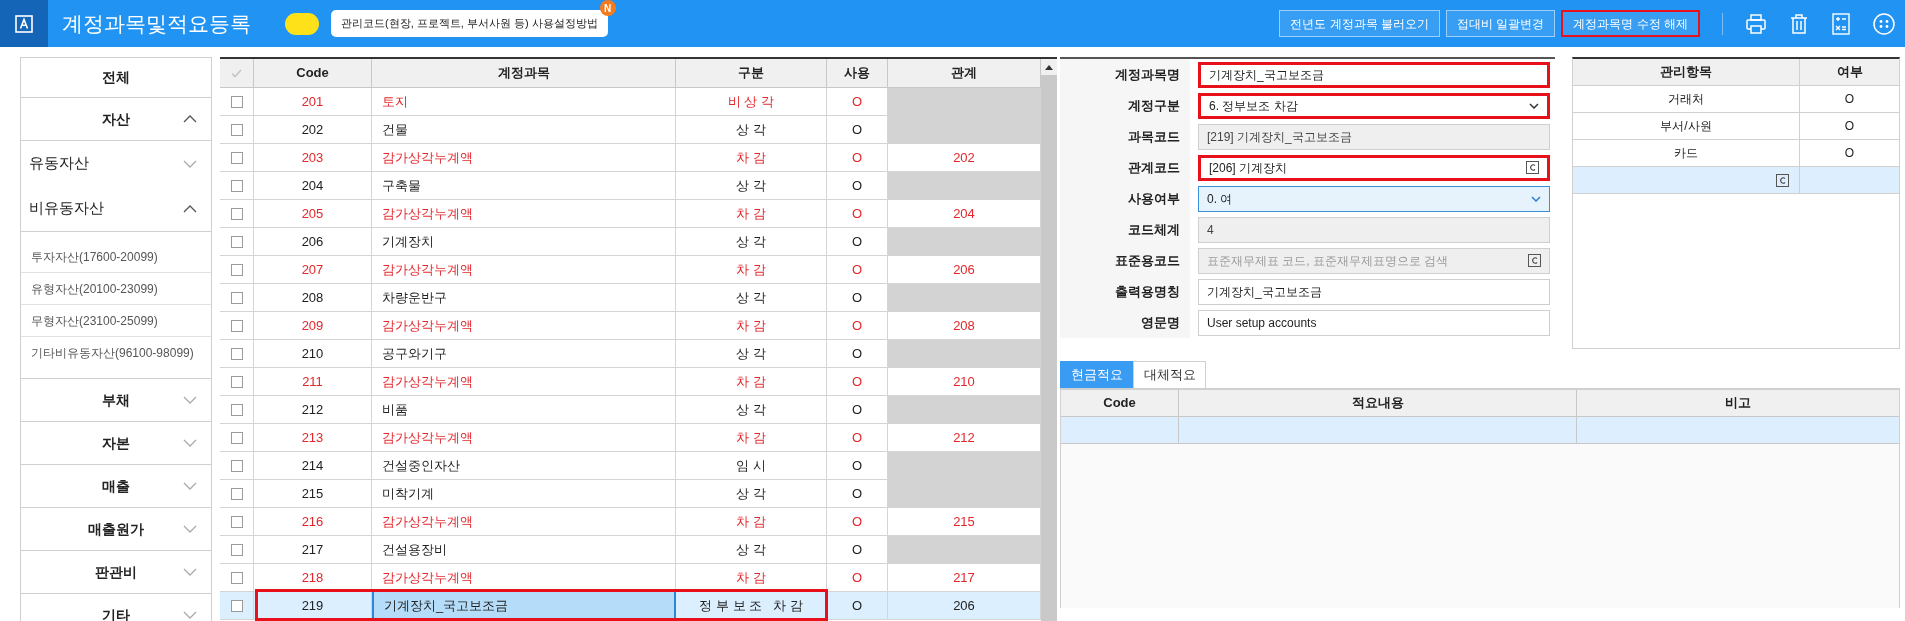 The height and width of the screenshot is (621, 1905). What do you see at coordinates (1374, 136) in the screenshot?
I see `input-field: [219] 기계장치_국고보조금` at bounding box center [1374, 136].